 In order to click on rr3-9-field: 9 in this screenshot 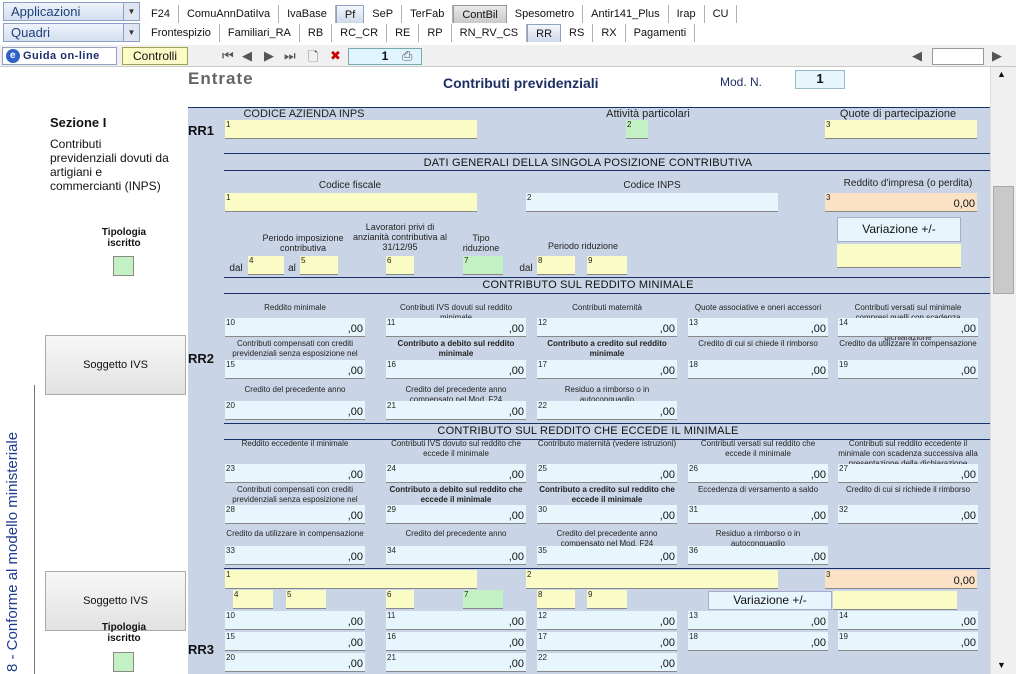, I will do `click(607, 599)`.